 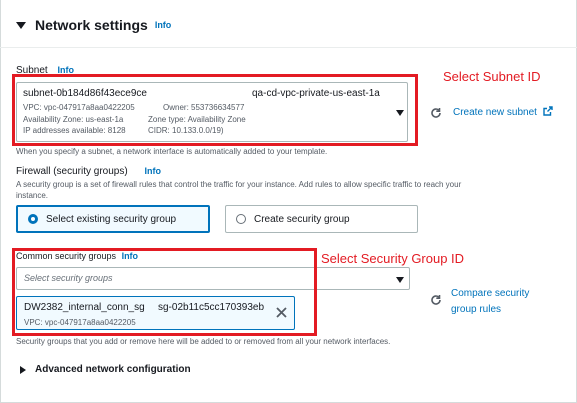 What do you see at coordinates (23, 369) in the screenshot?
I see `caret-right-icon` at bounding box center [23, 369].